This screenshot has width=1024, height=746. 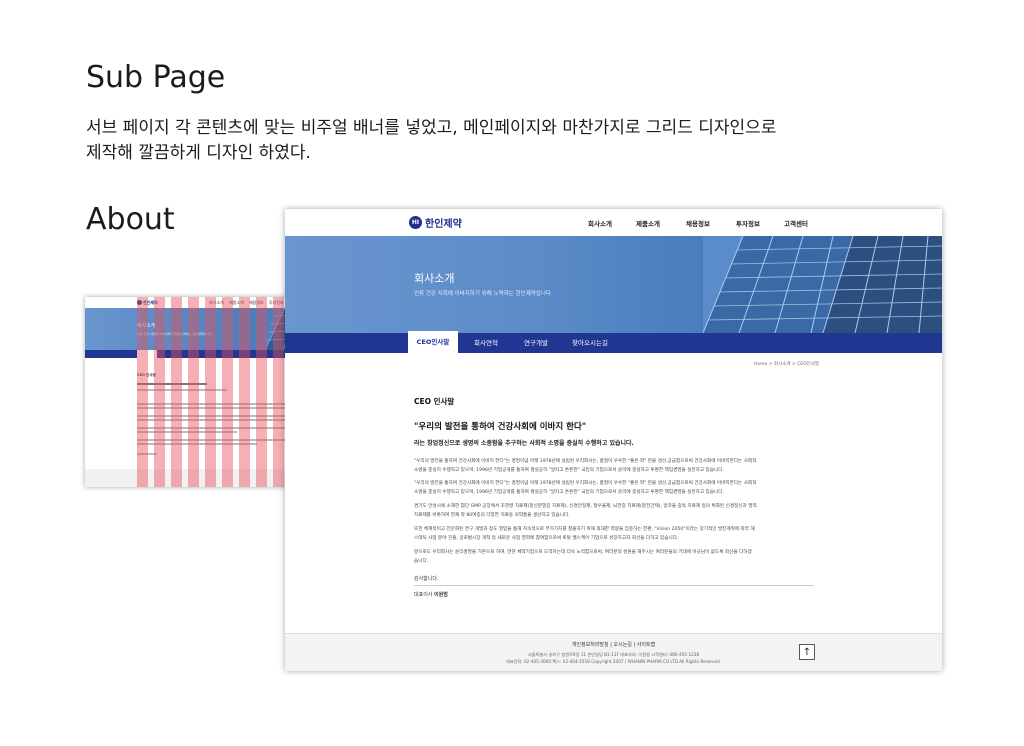 I want to click on tab-rnd: 연구개발, so click(x=536, y=343).